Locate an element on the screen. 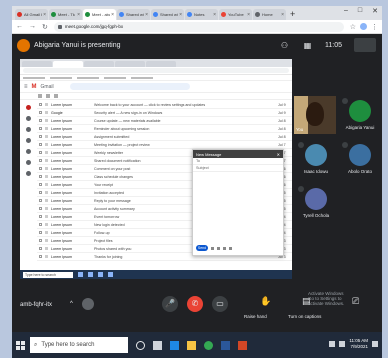  toolbar-right: ☆ ⋮ is located at coordinates (364, 27).